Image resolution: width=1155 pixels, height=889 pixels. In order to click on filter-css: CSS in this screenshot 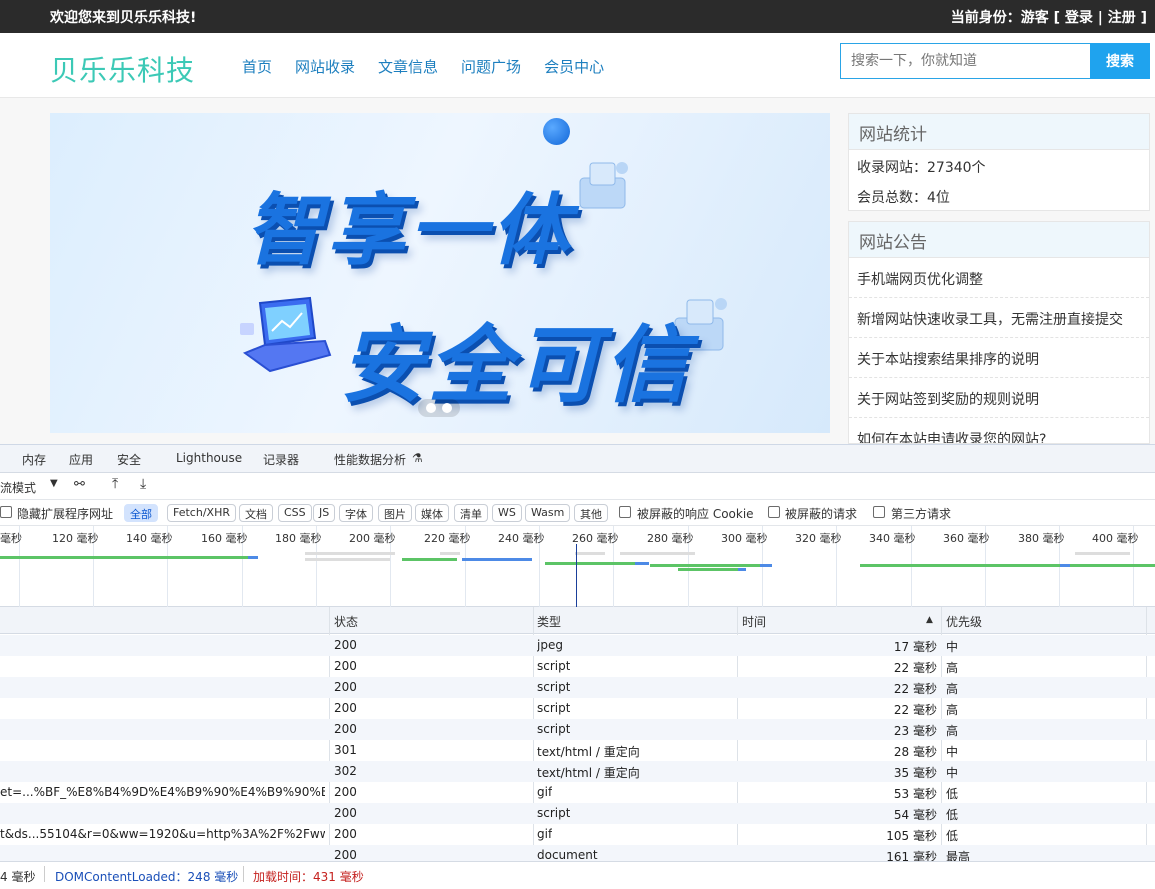, I will do `click(295, 513)`.